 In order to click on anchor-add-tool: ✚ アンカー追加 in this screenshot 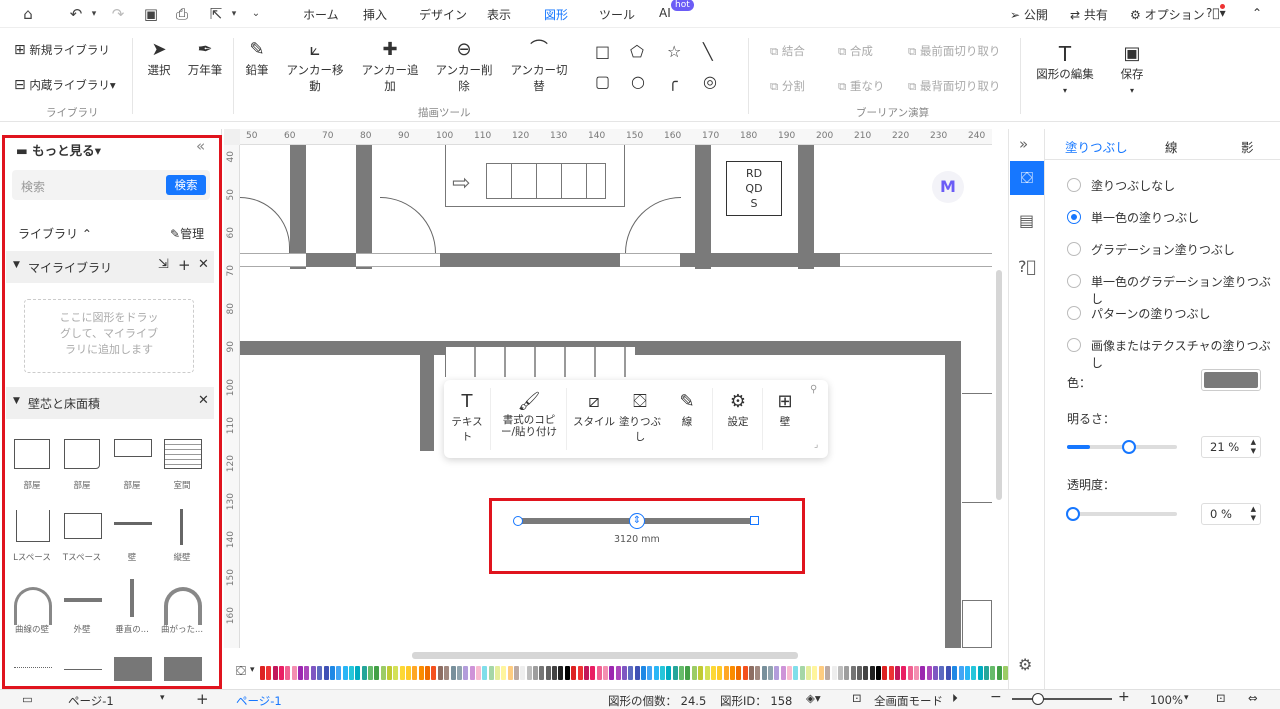, I will do `click(390, 66)`.